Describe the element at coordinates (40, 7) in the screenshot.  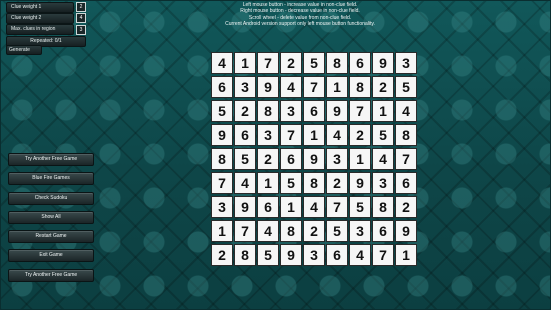
I see `option-label: Clue weight 1` at that location.